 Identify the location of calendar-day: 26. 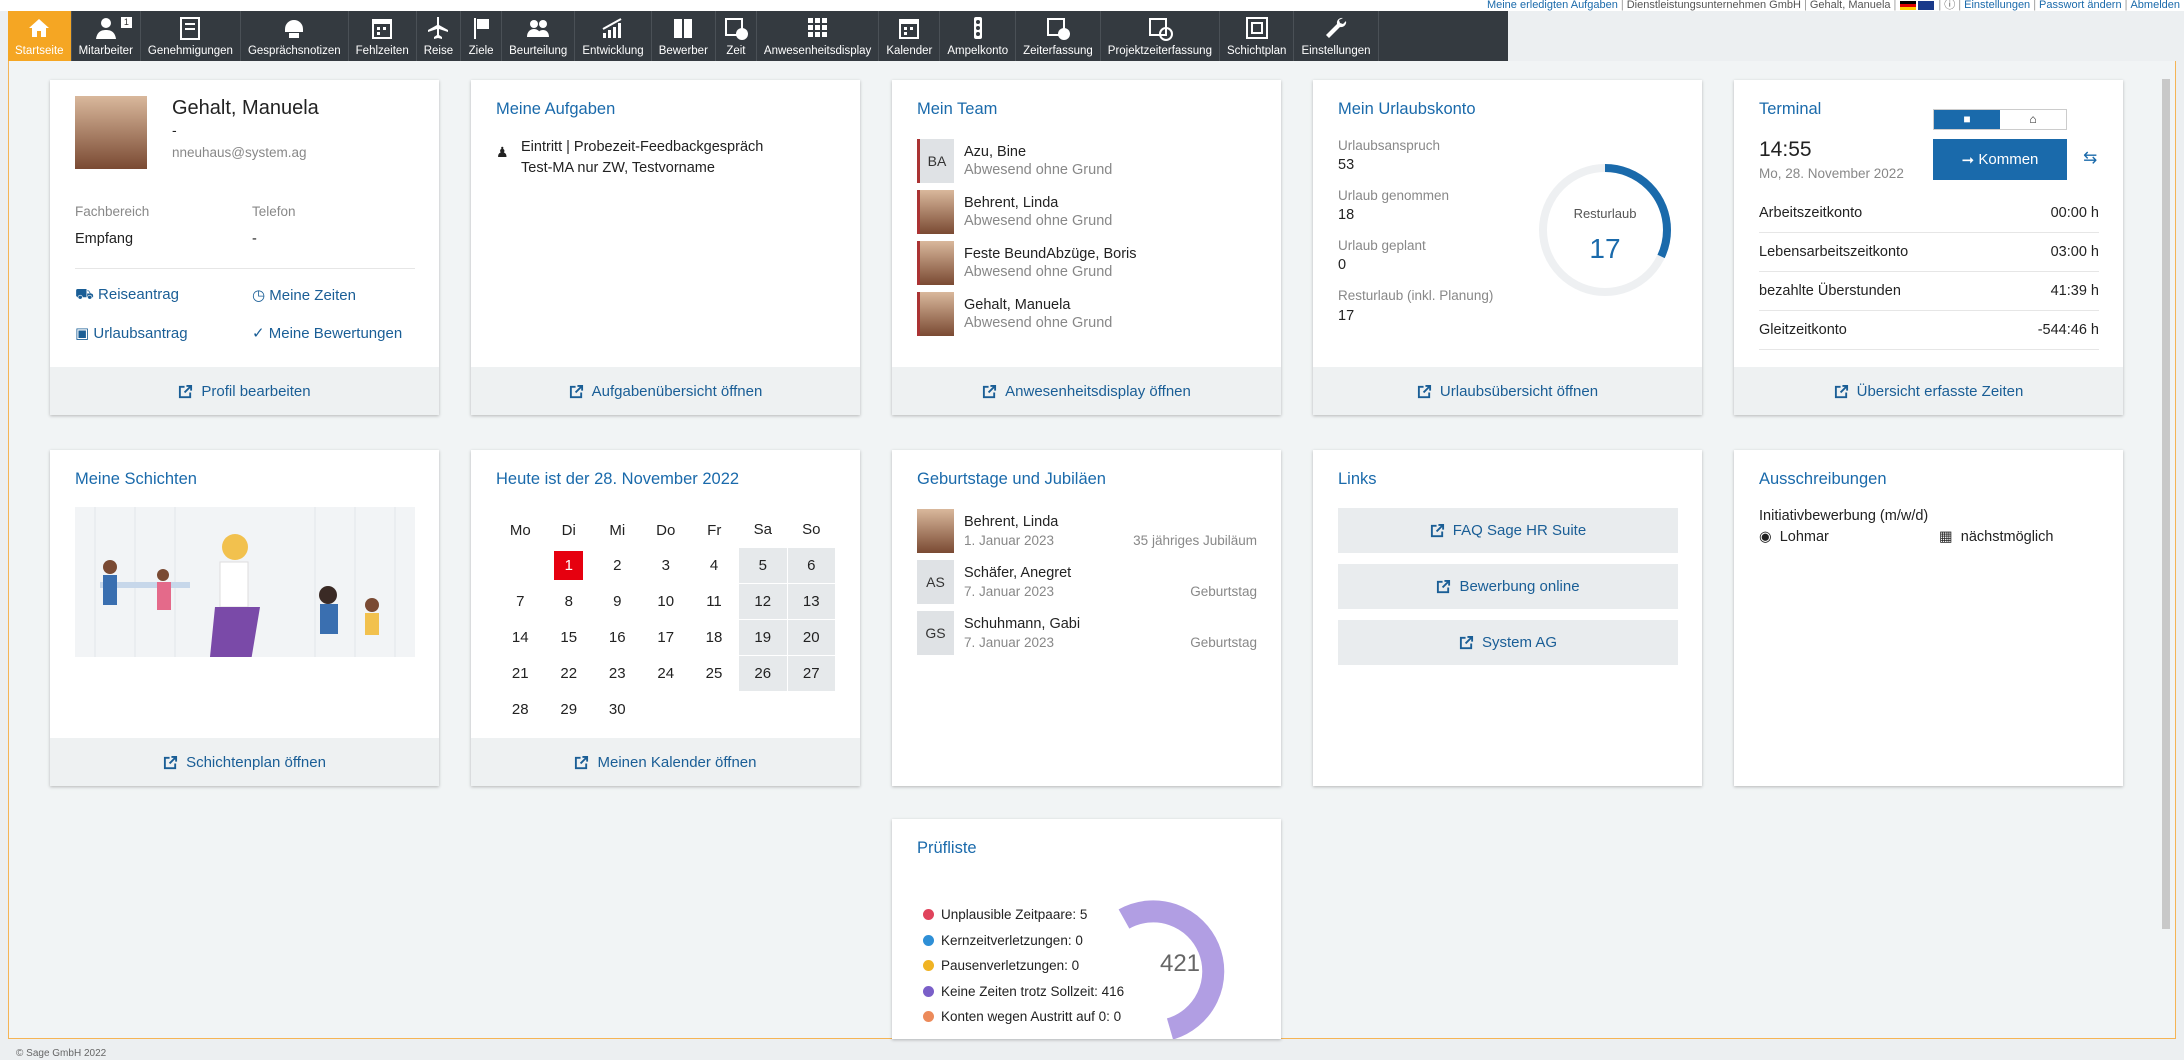
(763, 673).